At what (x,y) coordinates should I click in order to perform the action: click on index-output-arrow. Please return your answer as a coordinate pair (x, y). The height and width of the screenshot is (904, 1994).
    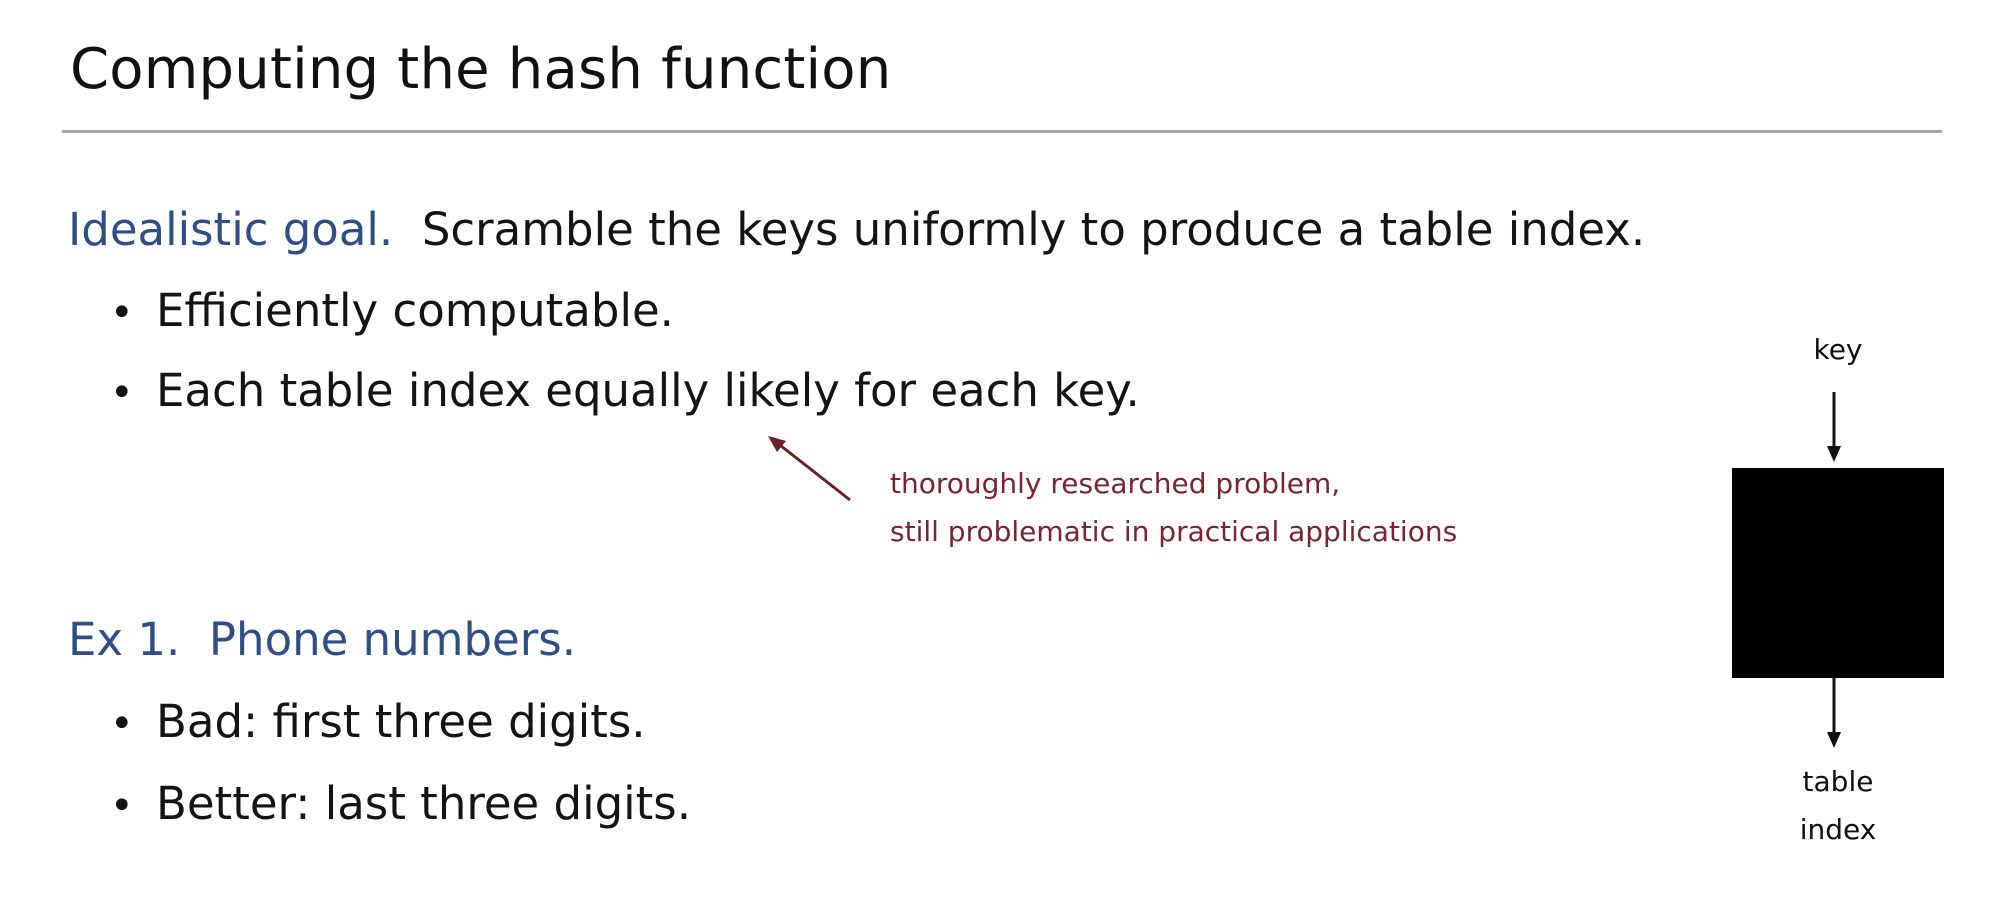
    Looking at the image, I should click on (1834, 713).